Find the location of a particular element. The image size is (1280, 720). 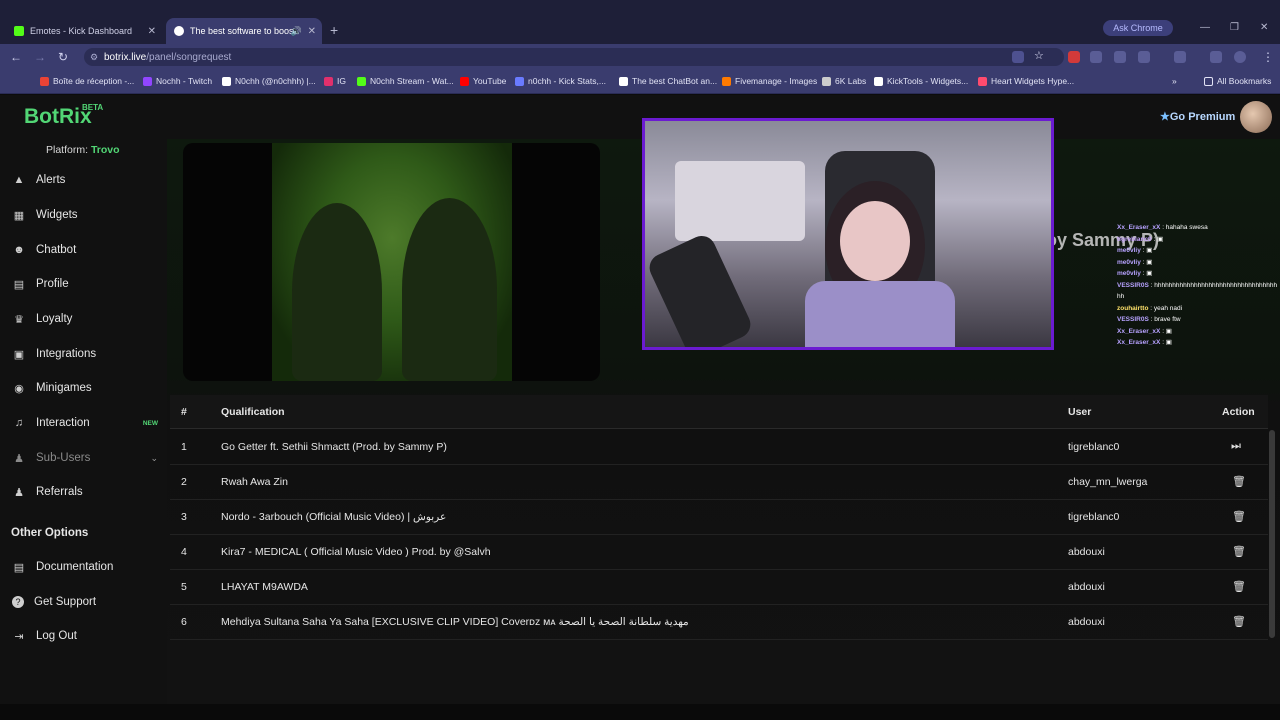

botrix-logo: BotRix BETA is located at coordinates (63, 116).